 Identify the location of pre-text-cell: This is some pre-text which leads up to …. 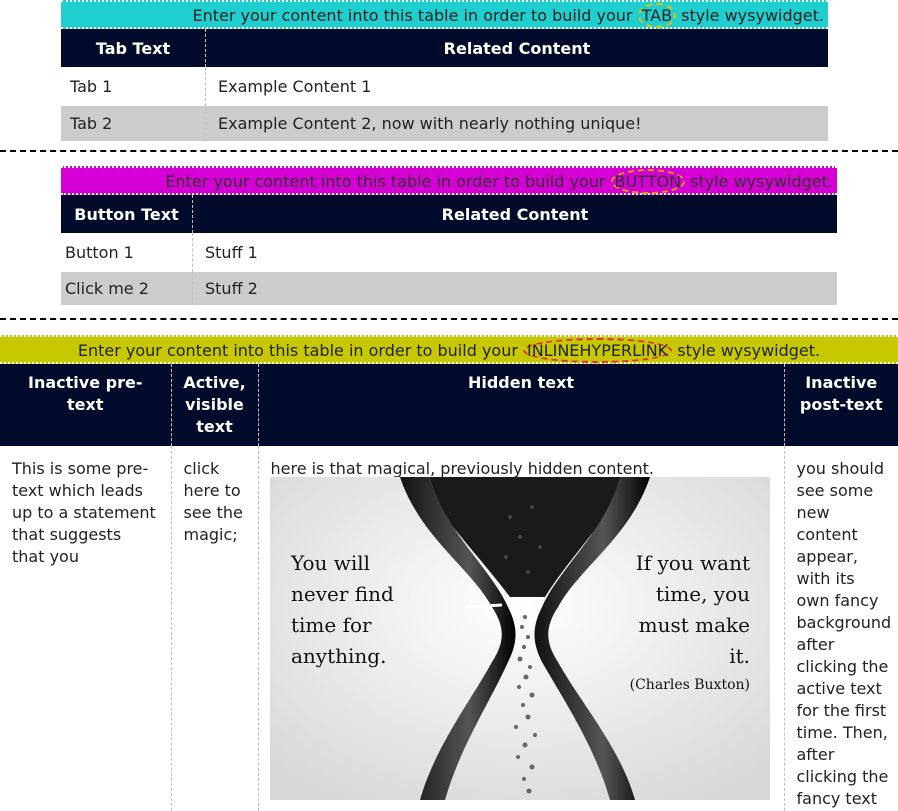
(84, 512).